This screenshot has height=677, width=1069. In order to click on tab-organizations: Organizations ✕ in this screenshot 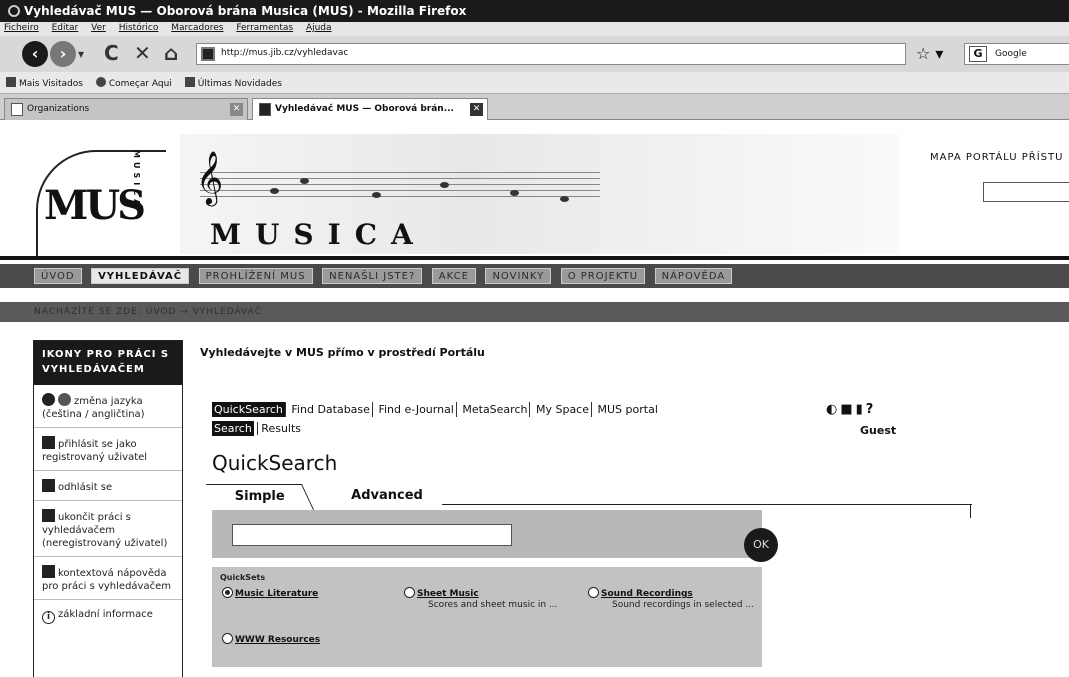, I will do `click(126, 109)`.